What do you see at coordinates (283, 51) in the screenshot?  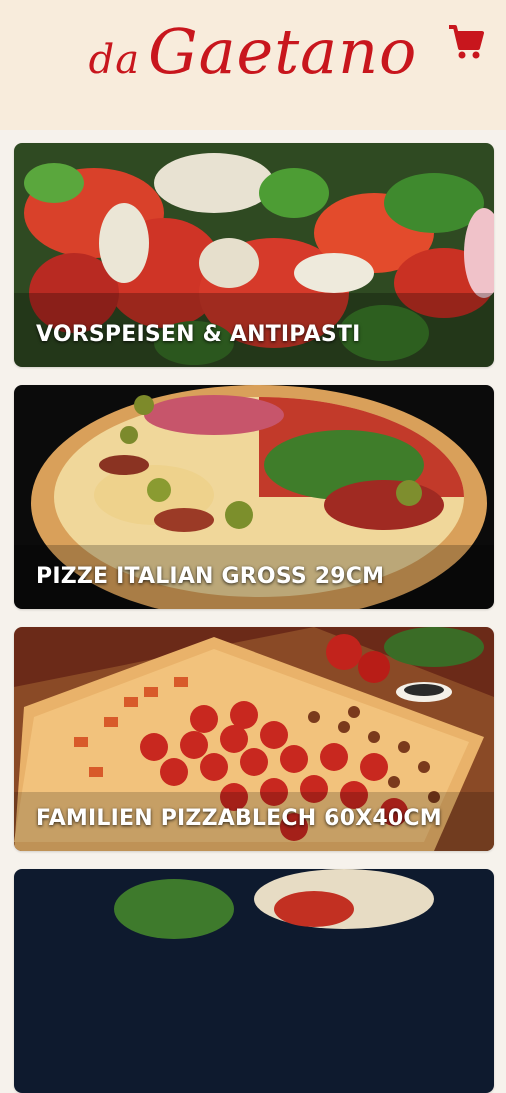 I see `logo-name: Gaetano` at bounding box center [283, 51].